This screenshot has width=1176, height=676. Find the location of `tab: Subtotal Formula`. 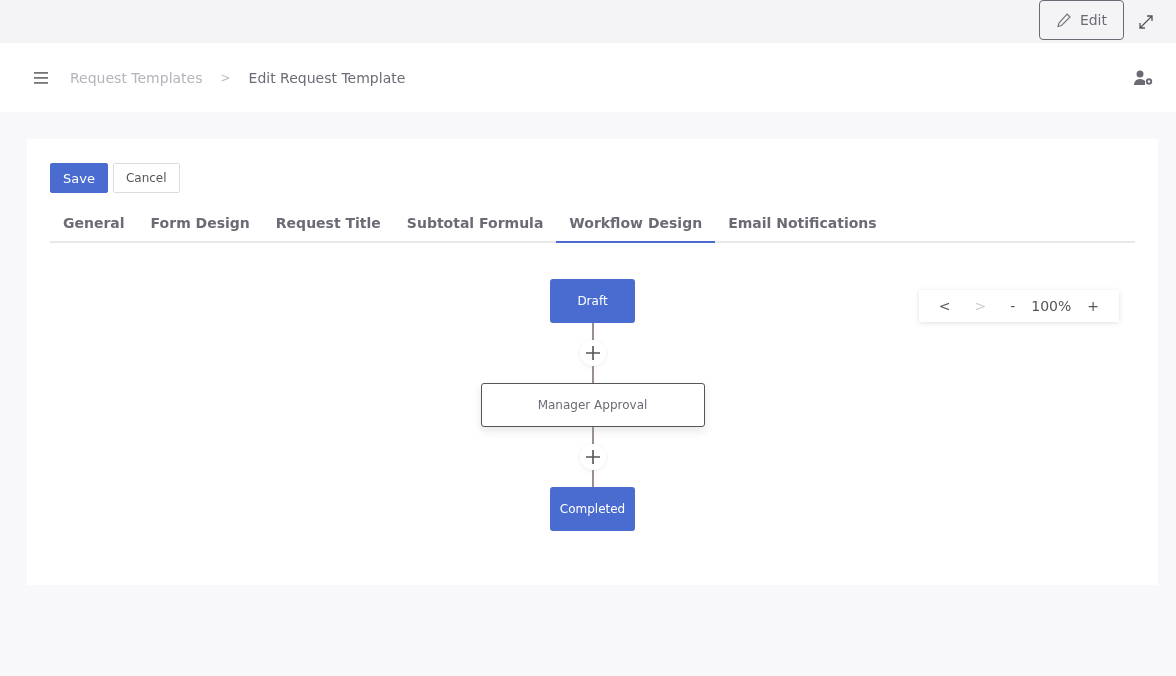

tab: Subtotal Formula is located at coordinates (475, 229).